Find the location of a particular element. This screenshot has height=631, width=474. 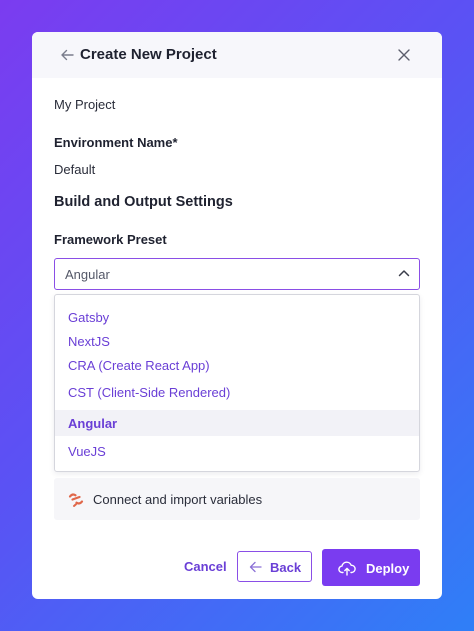

environment-name-label: Environment Name* is located at coordinates (116, 142).